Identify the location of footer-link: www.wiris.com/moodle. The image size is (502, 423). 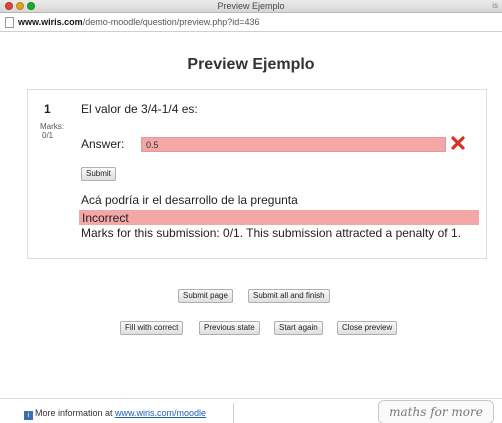
(160, 413).